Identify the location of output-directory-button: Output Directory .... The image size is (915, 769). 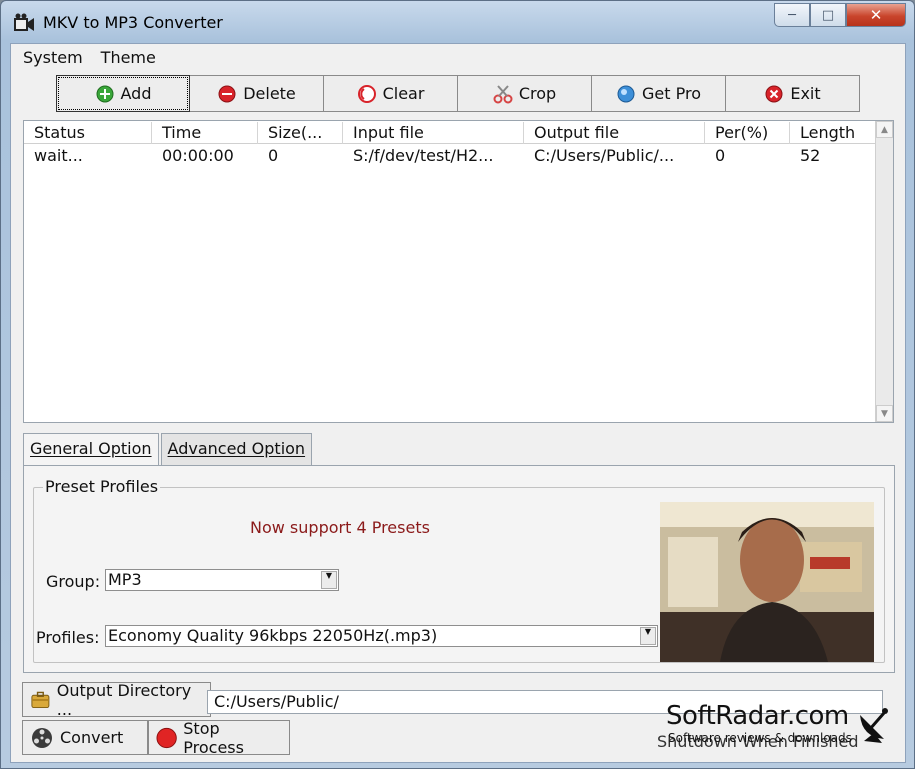
(116, 699).